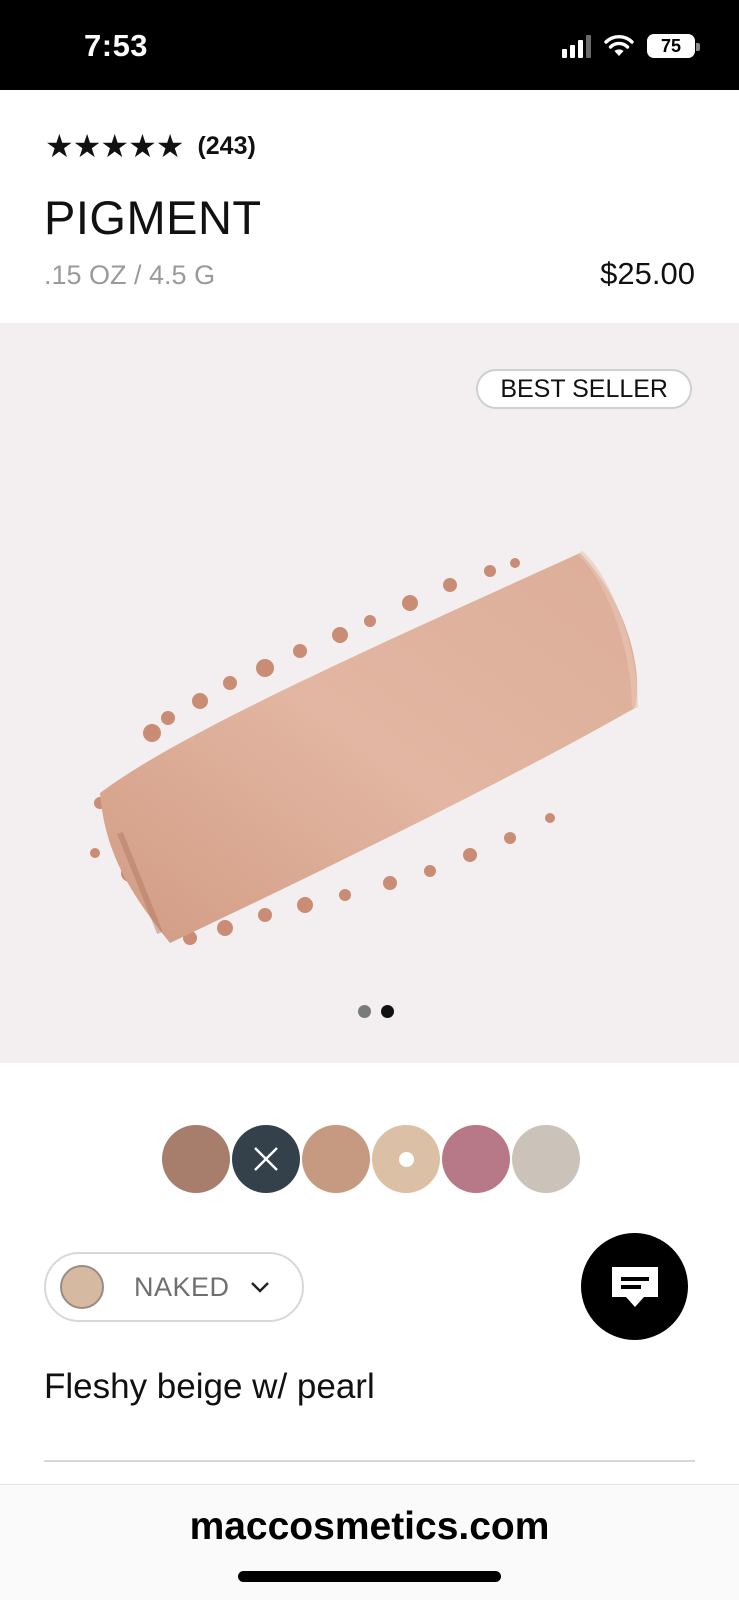 This screenshot has height=1600, width=739. What do you see at coordinates (619, 45) in the screenshot?
I see `wifi-icon` at bounding box center [619, 45].